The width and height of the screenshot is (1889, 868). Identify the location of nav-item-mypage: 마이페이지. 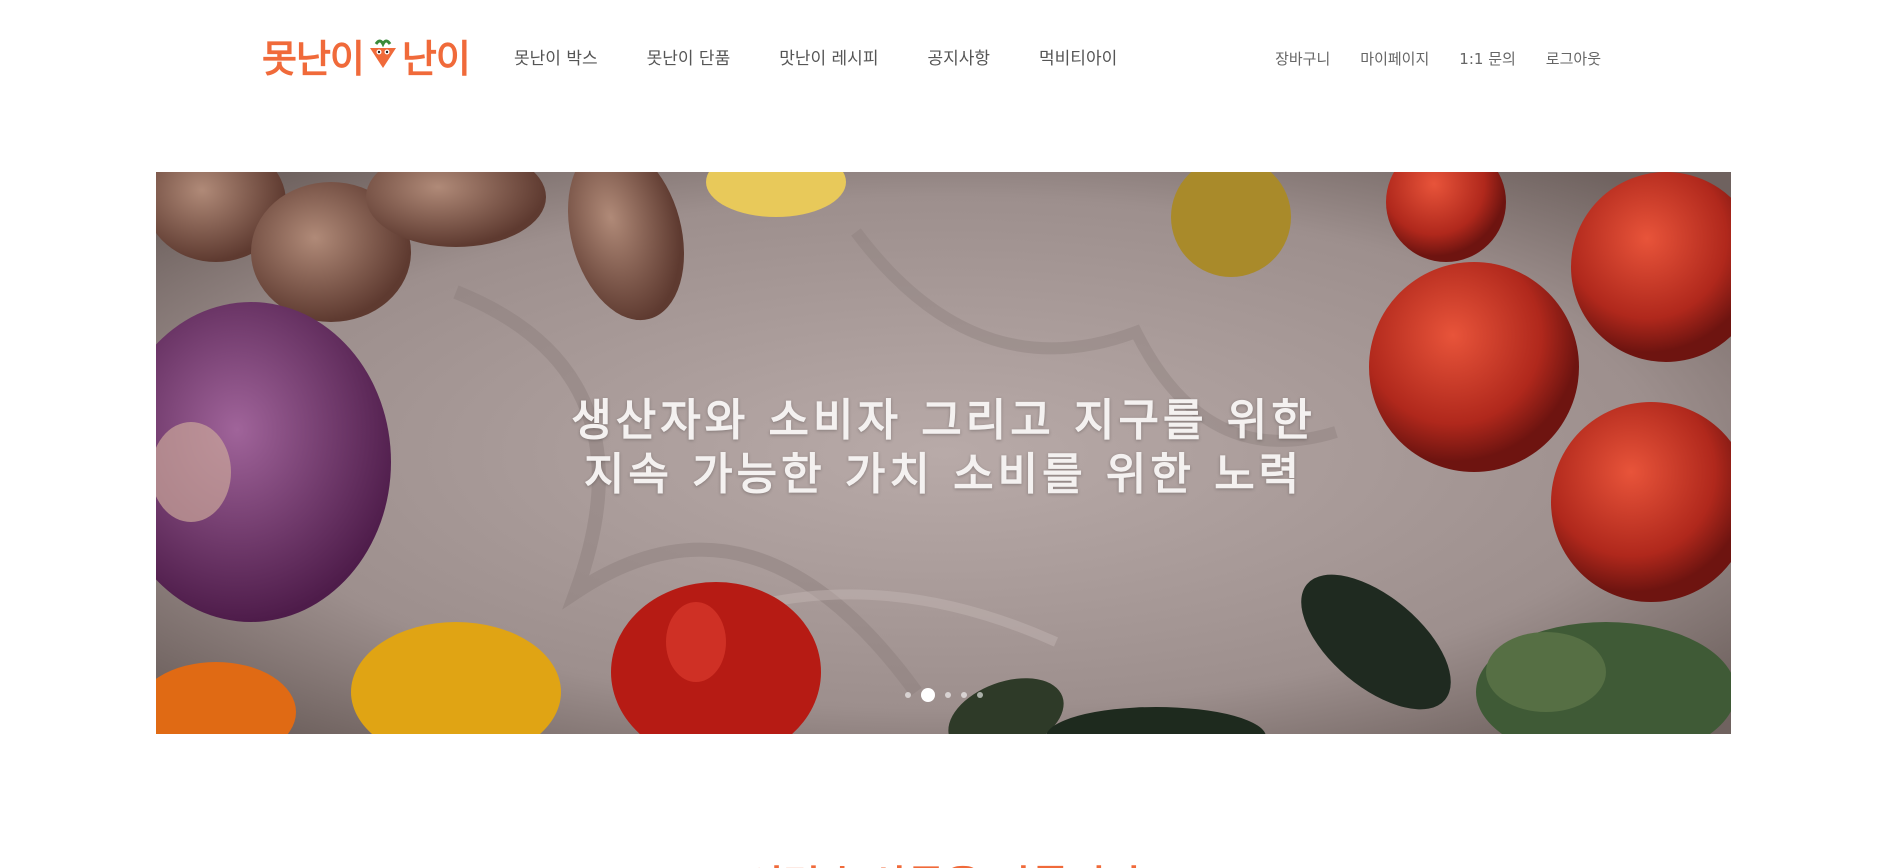
(1394, 58).